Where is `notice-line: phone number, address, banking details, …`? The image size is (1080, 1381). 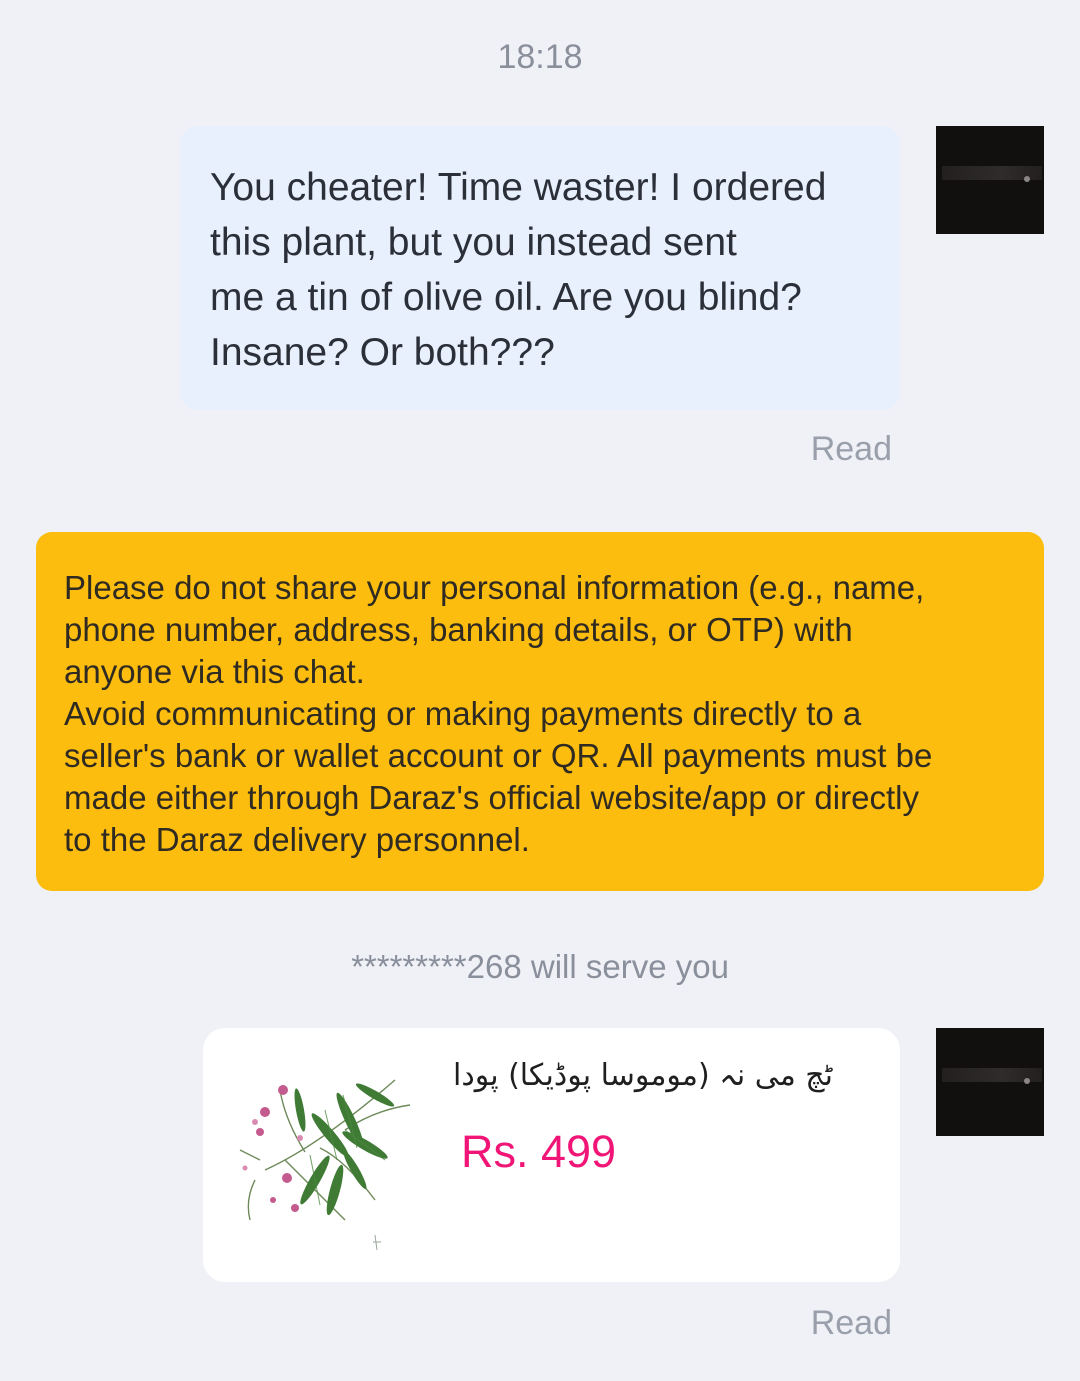
notice-line: phone number, address, banking details, … is located at coordinates (458, 629).